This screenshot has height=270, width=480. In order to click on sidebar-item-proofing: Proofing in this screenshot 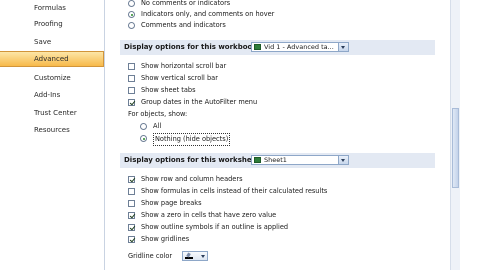, I will do `click(52, 24)`.